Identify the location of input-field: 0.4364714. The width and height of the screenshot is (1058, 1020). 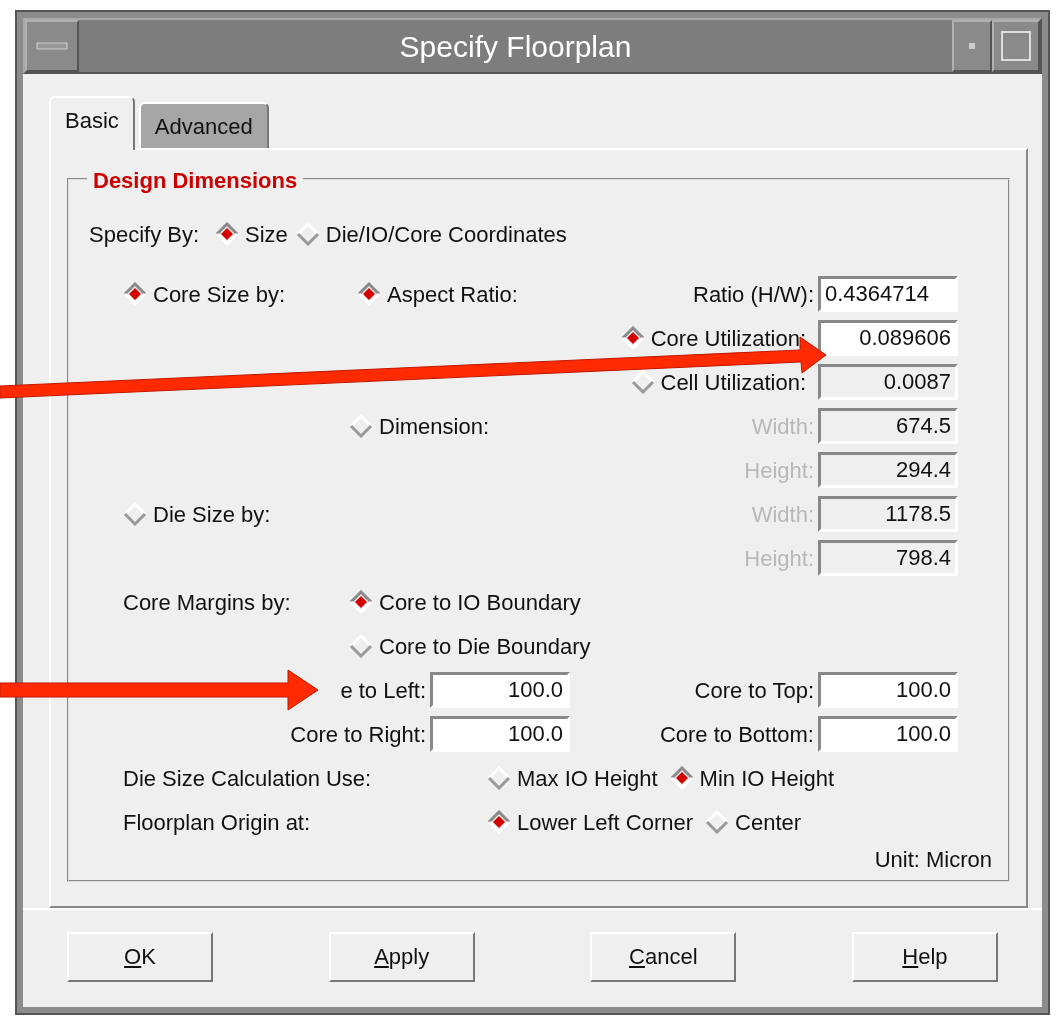
(888, 294).